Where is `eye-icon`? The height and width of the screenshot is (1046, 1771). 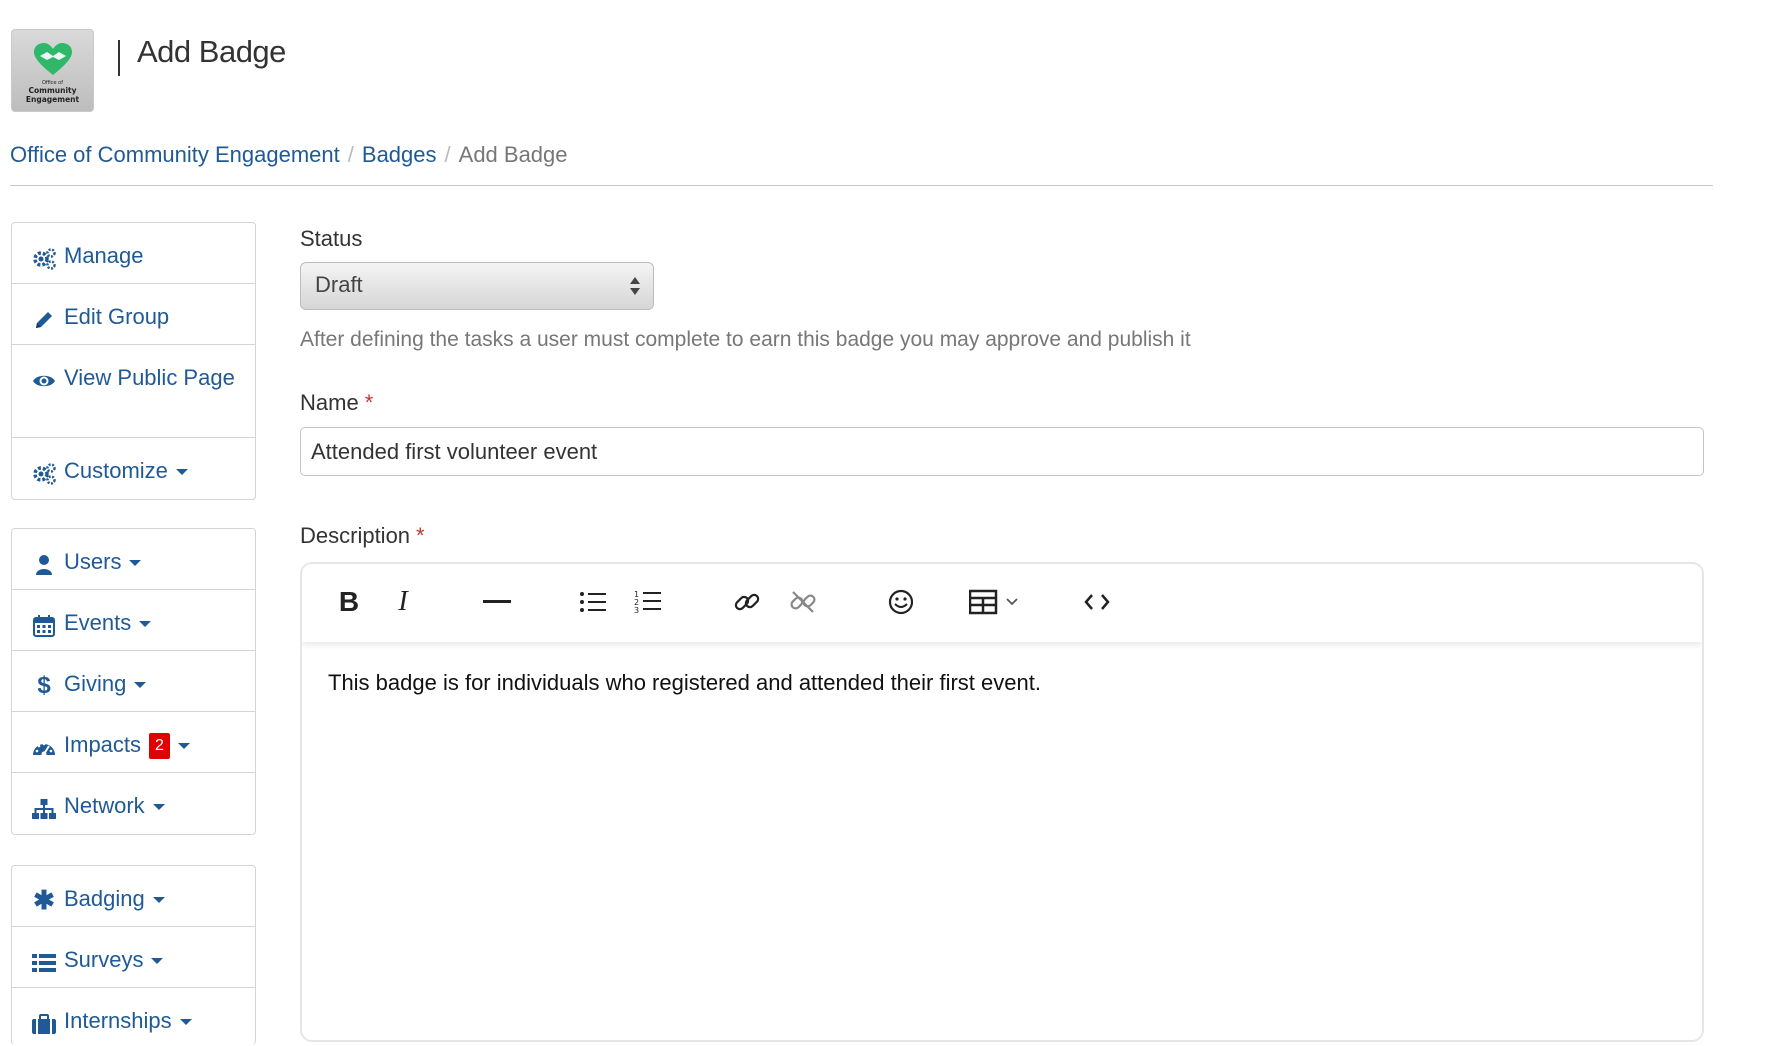 eye-icon is located at coordinates (44, 379).